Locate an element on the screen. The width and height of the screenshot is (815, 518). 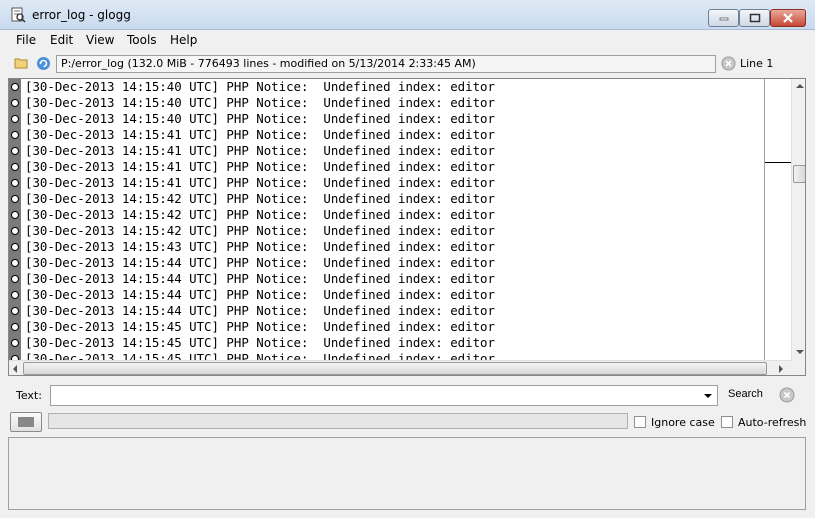
search-button: Search is located at coordinates (745, 394).